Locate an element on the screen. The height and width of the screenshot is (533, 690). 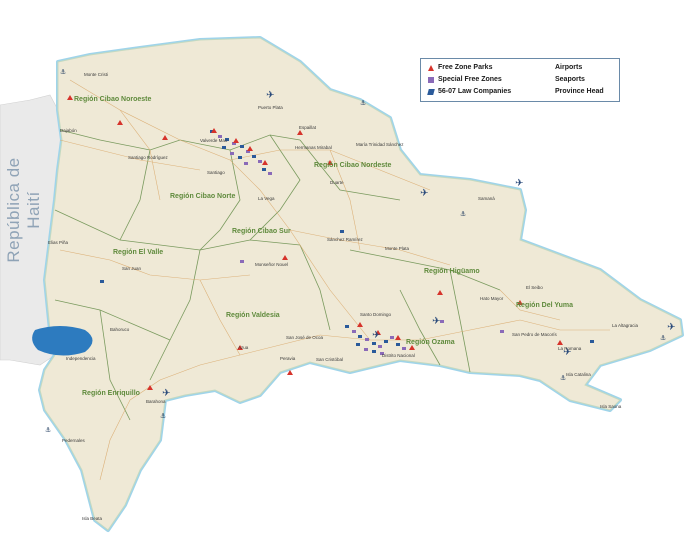
place-label: Duarte is located at coordinates (337, 182).